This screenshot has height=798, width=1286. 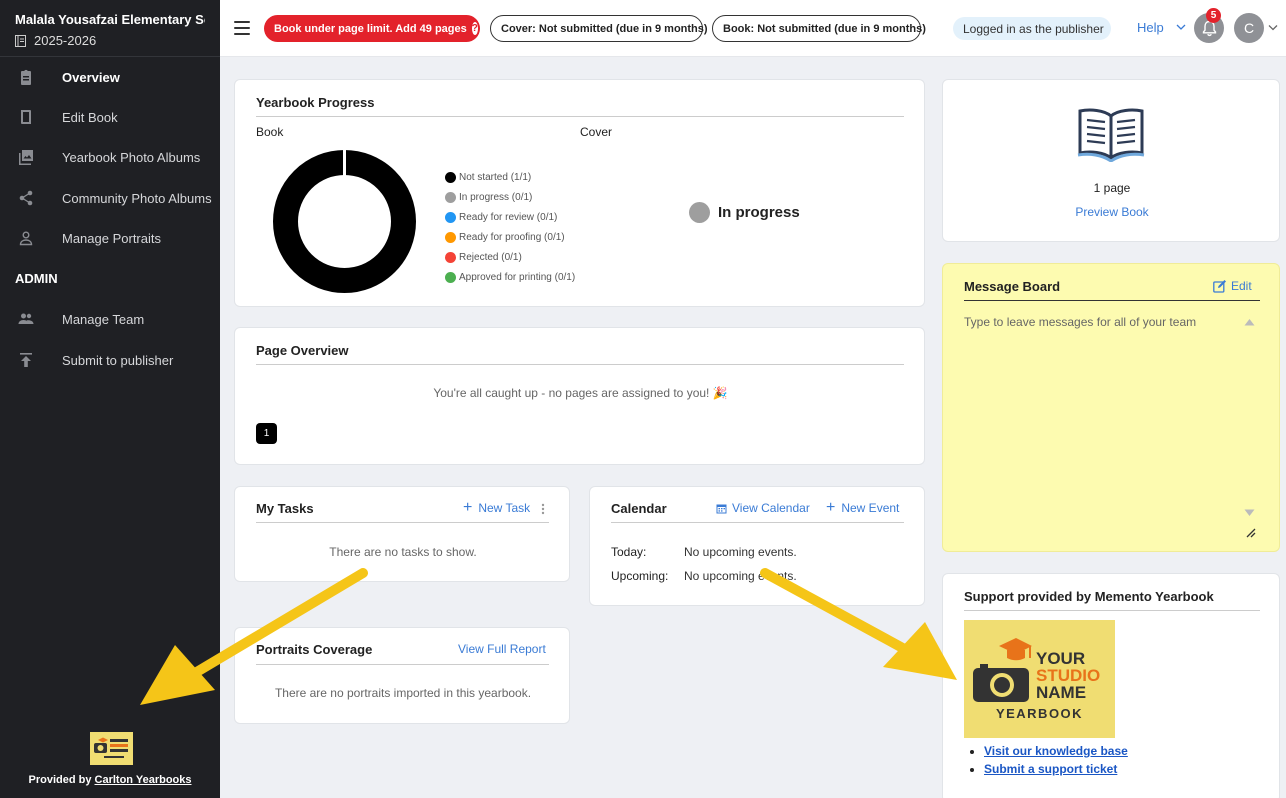 I want to click on list-item: Visit our knowledge base, so click(x=1056, y=751).